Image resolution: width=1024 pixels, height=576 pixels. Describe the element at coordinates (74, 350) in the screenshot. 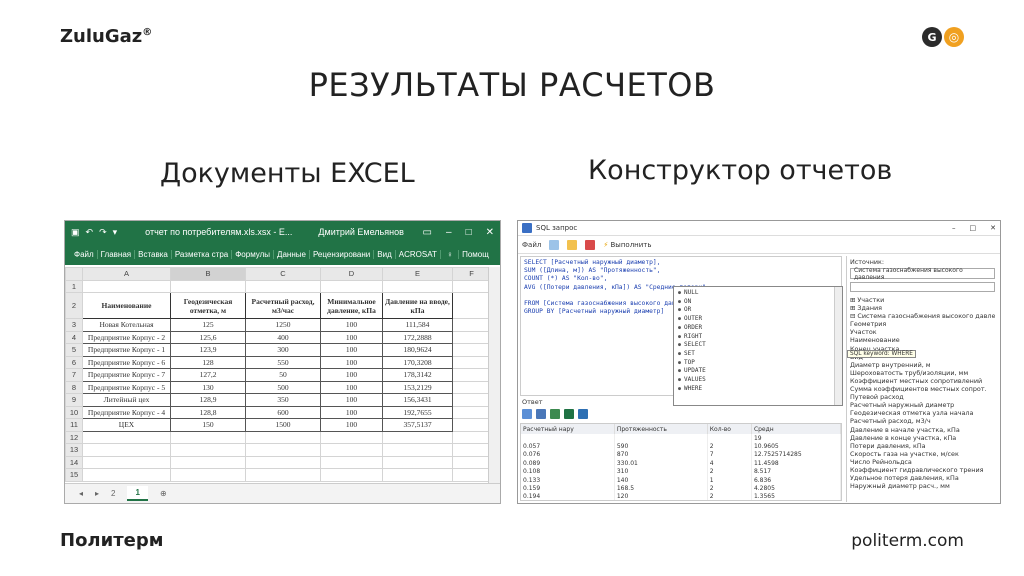

I see `row-number: 5` at that location.